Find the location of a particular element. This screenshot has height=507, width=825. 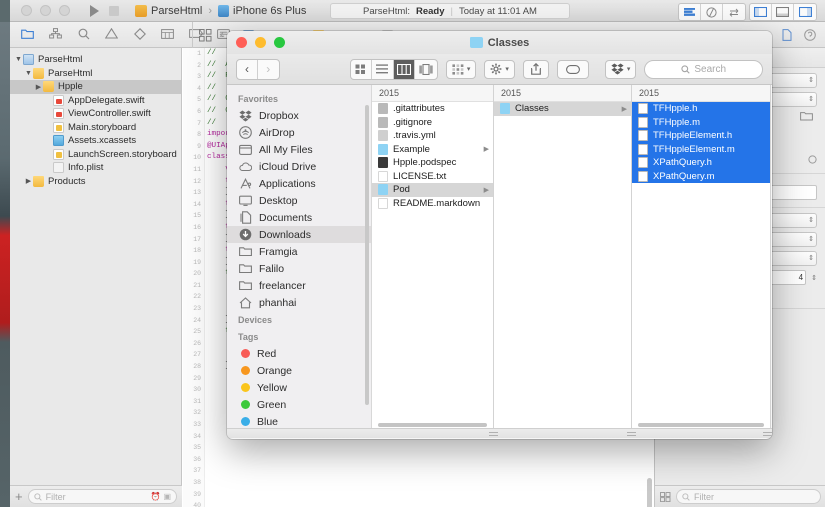

coverflow-view-button is located at coordinates (425, 69).